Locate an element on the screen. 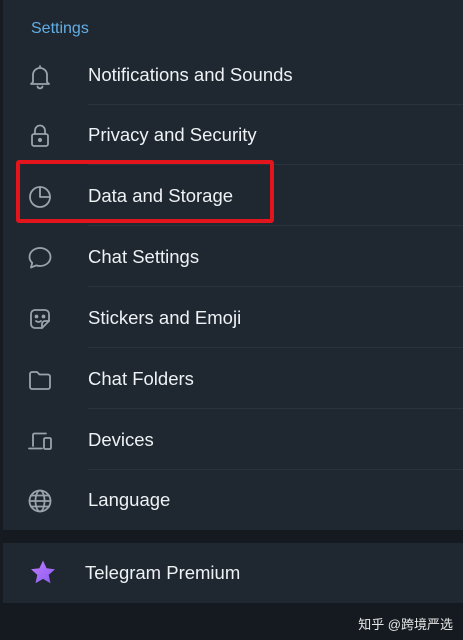 The image size is (463, 640). settings-item-data-storage: Data and Storage is located at coordinates (233, 196).